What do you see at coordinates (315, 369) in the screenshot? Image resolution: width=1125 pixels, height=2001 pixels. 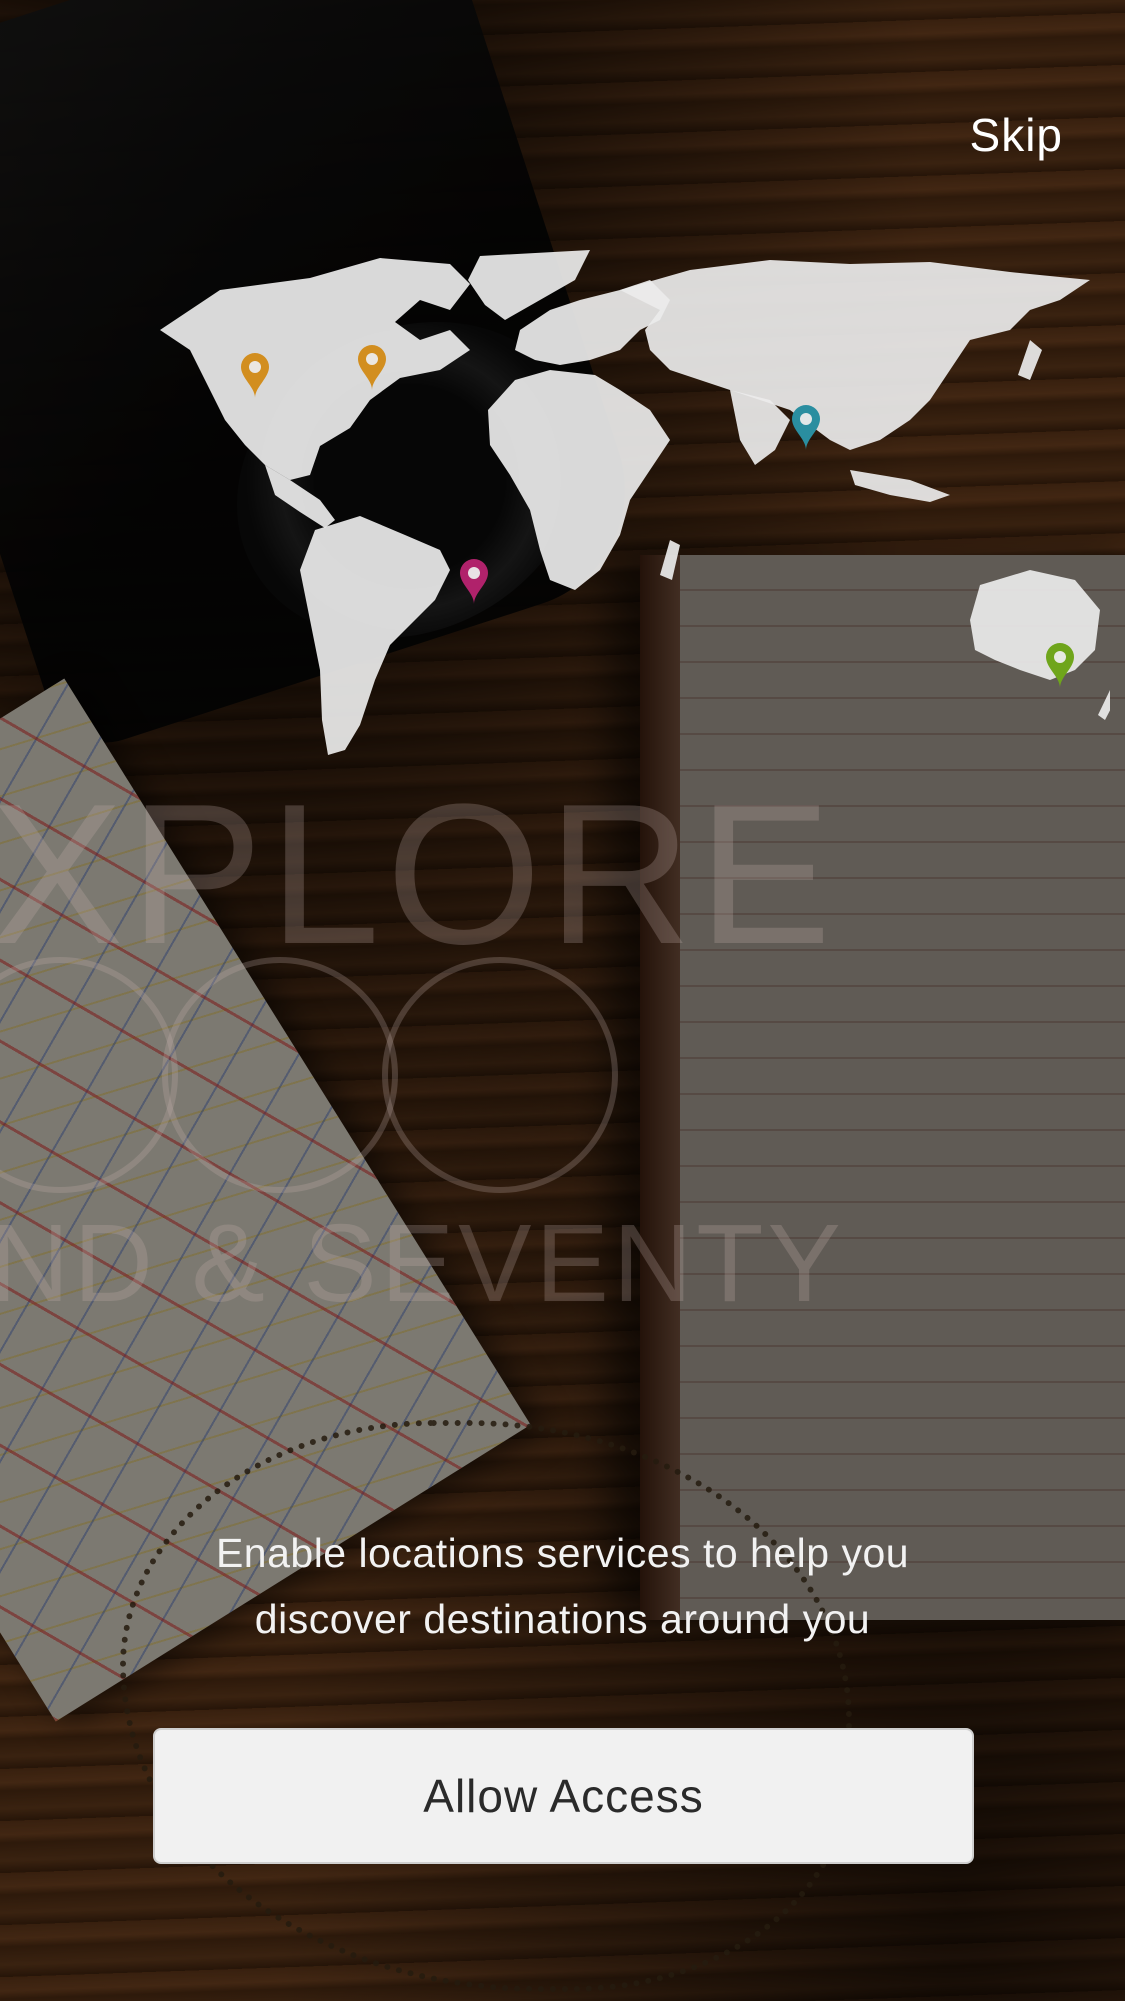 I see `map-north-america` at bounding box center [315, 369].